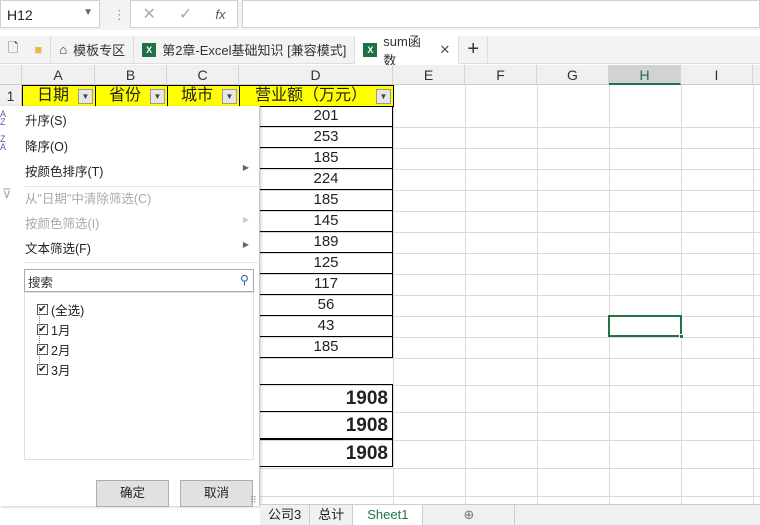  What do you see at coordinates (326, 221) in the screenshot?
I see `revenue-cell: 145` at bounding box center [326, 221].